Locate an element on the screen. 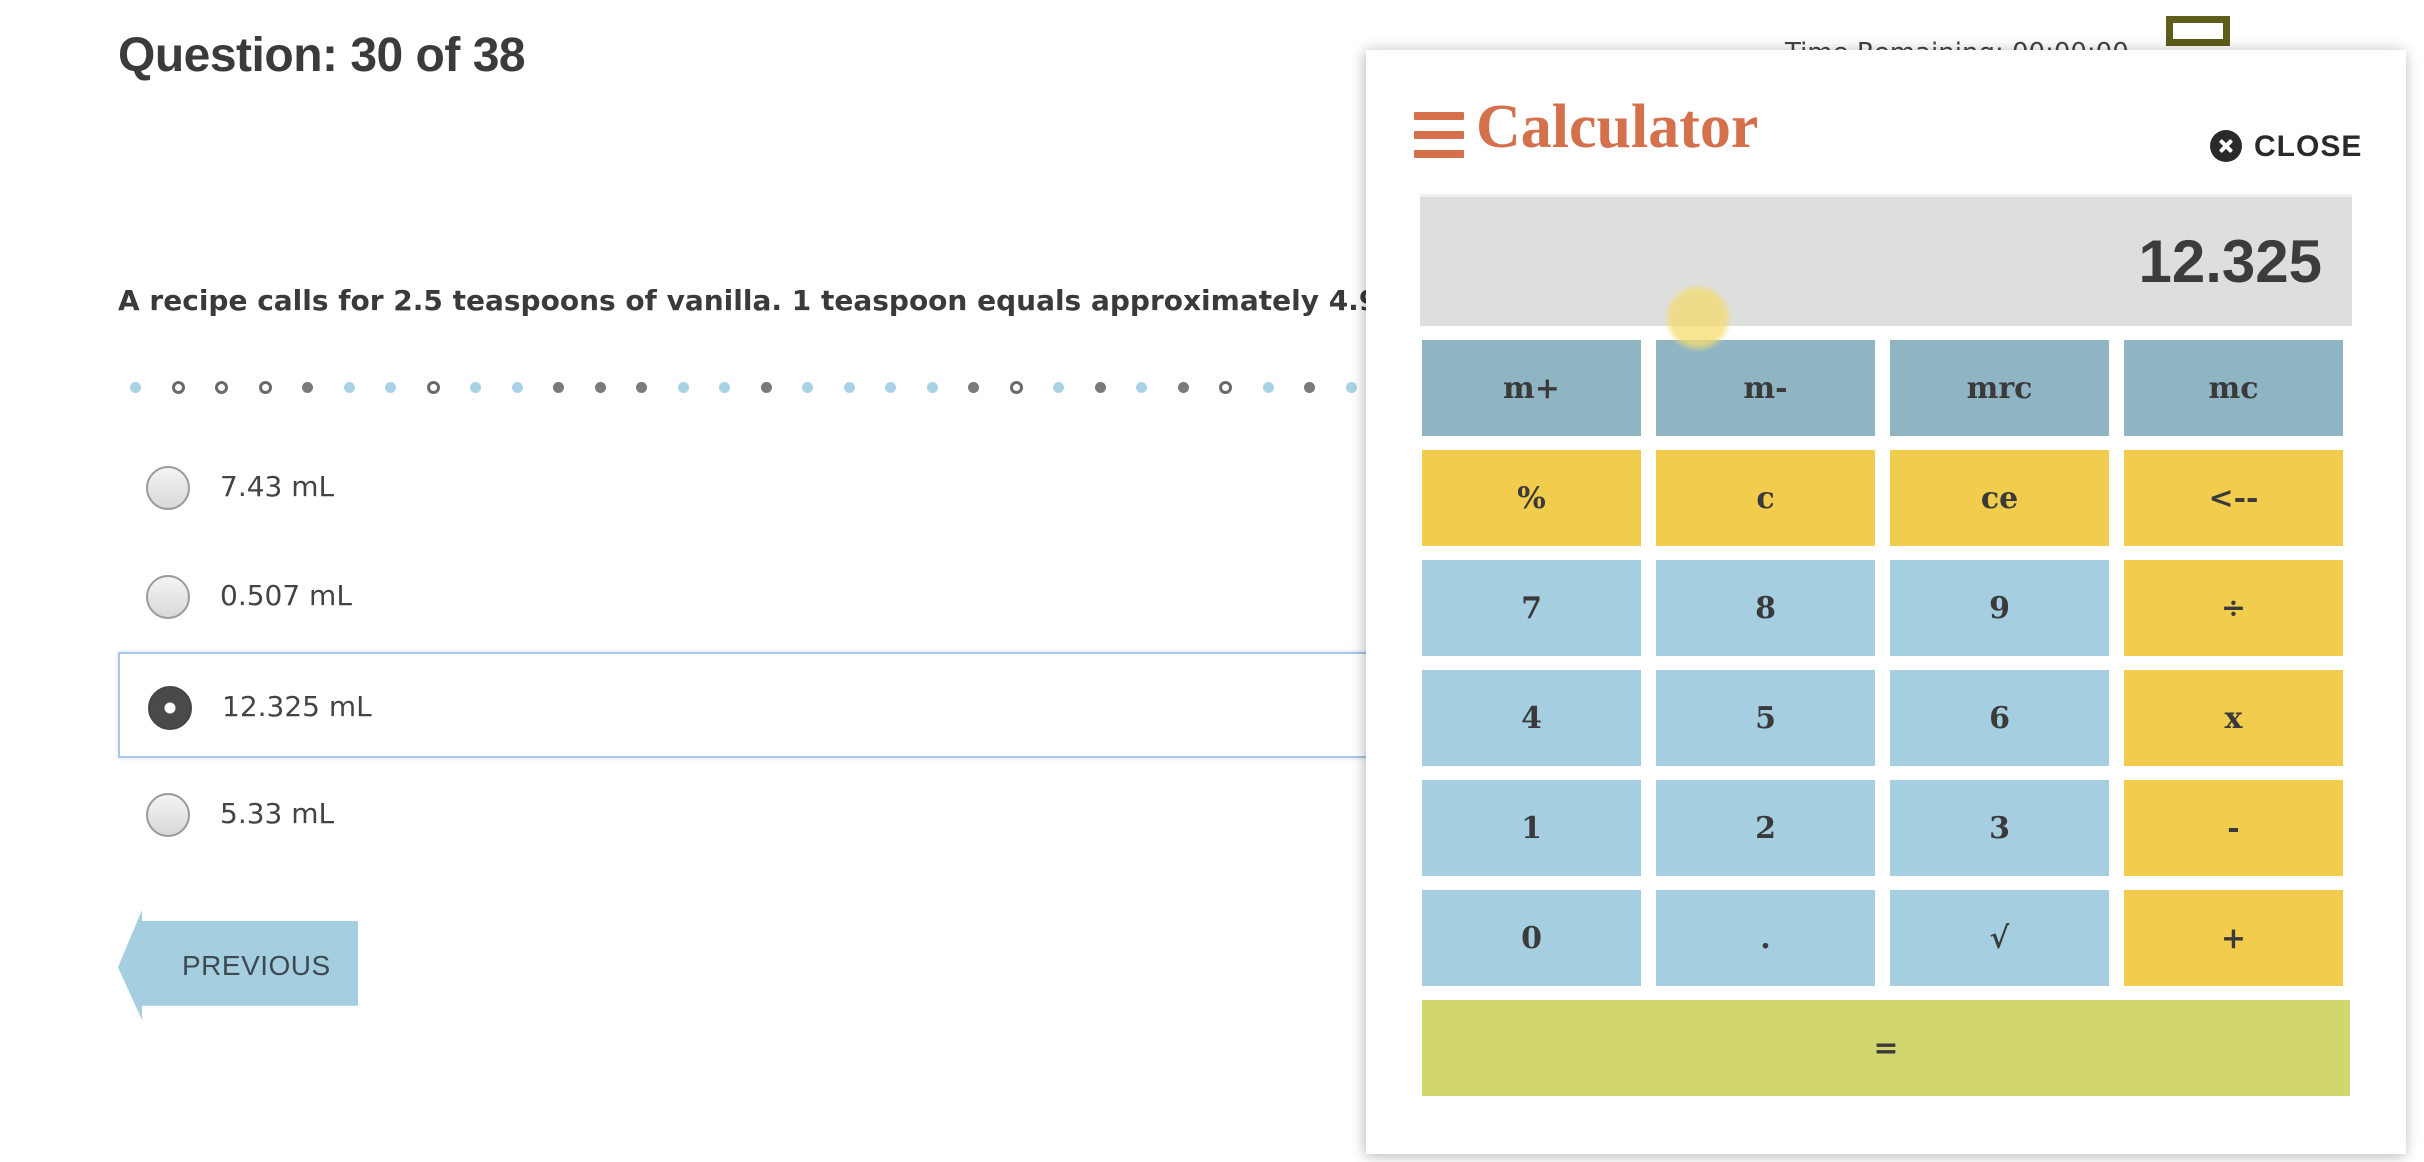 The height and width of the screenshot is (1162, 2424). key-backspace: <-- is located at coordinates (2233, 498).